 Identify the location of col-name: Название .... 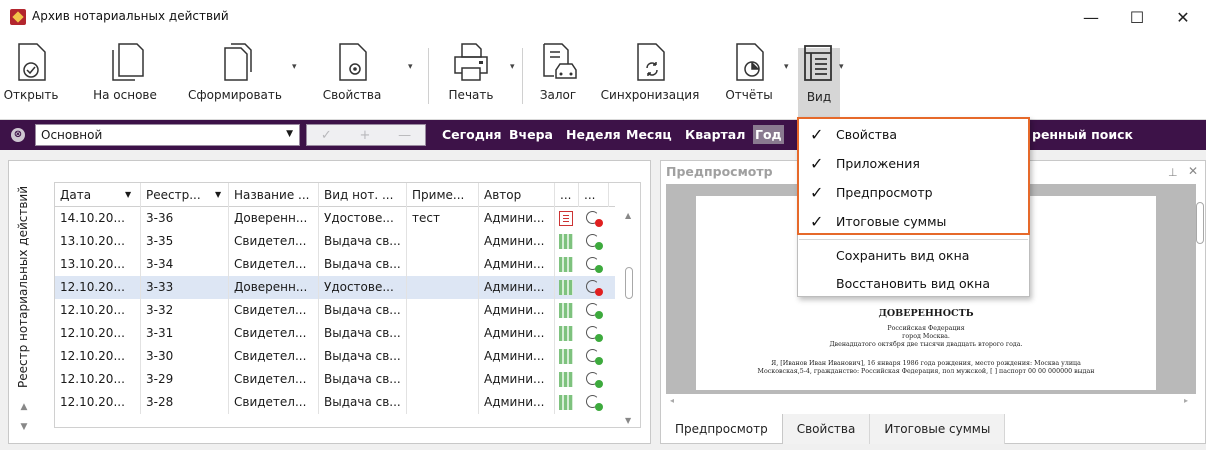
(274, 195).